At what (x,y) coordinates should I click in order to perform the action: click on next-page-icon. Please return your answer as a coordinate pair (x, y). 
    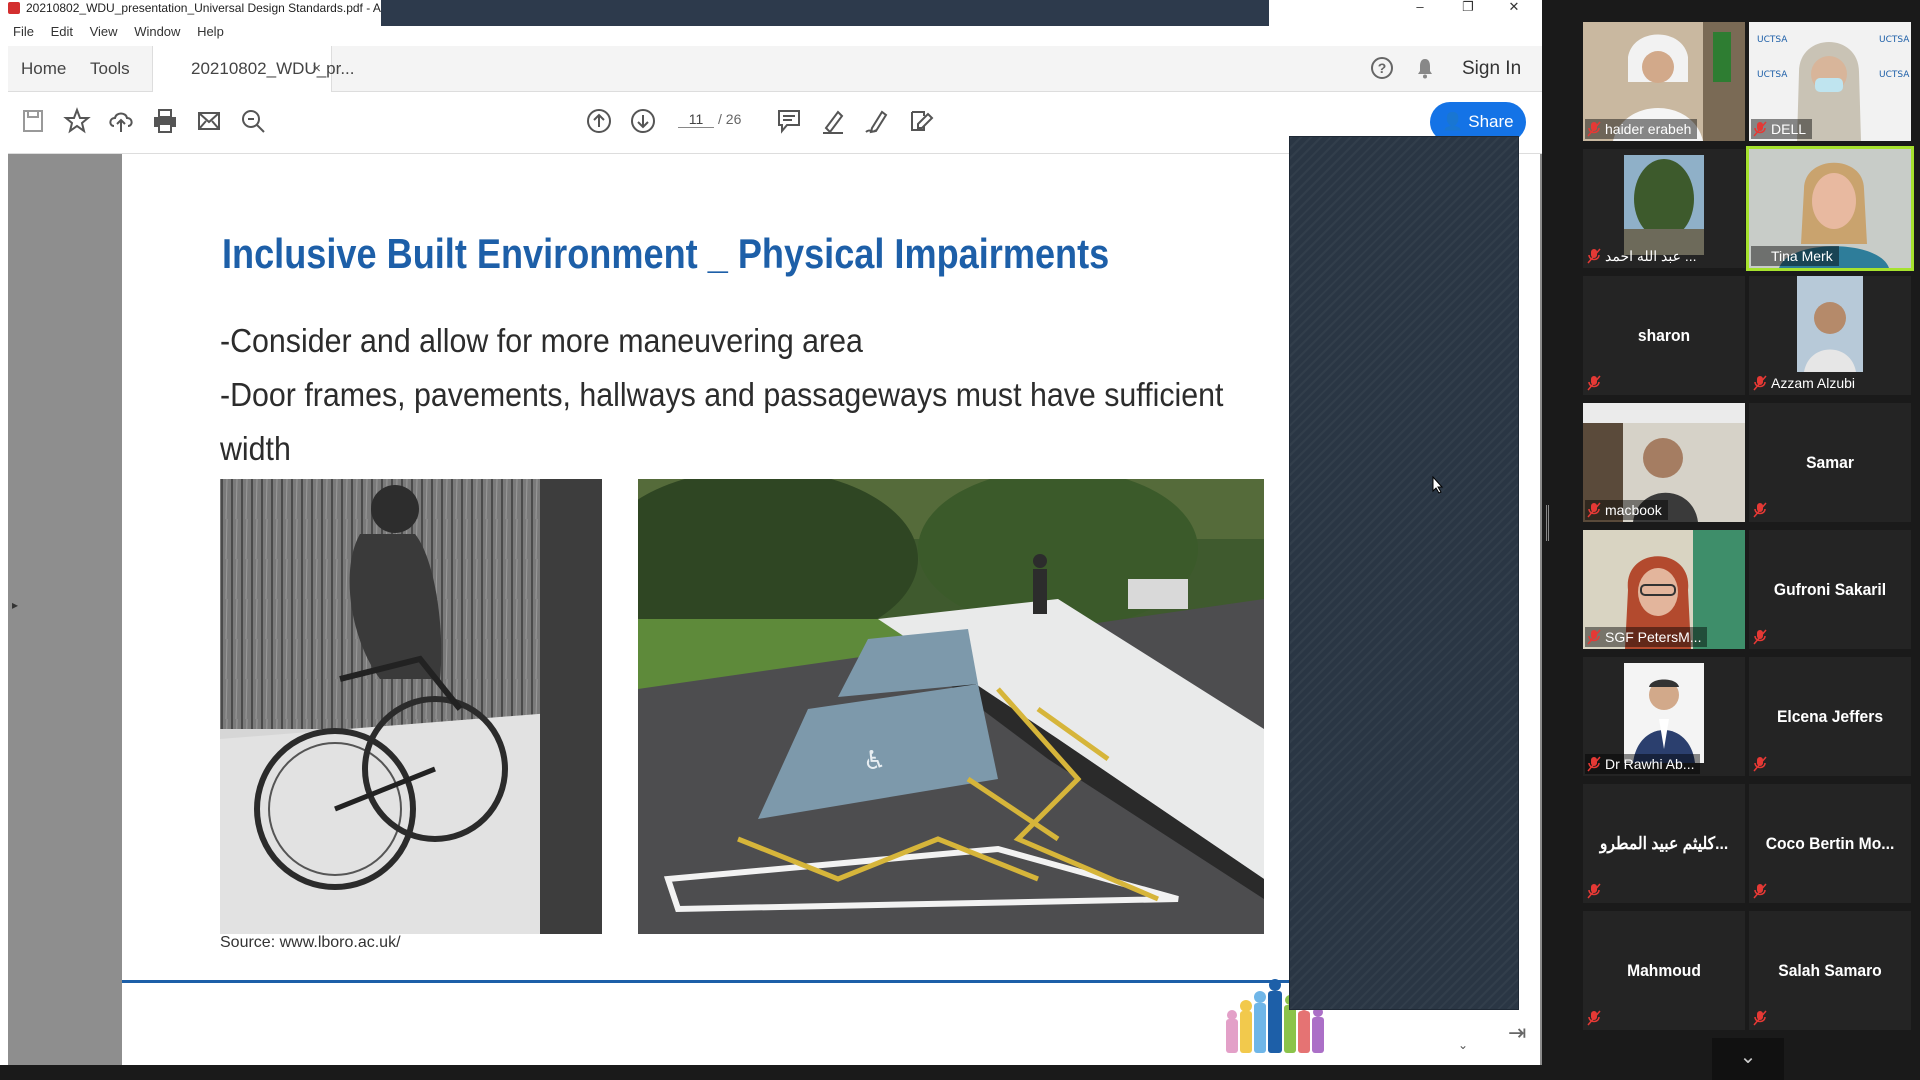
    Looking at the image, I should click on (643, 121).